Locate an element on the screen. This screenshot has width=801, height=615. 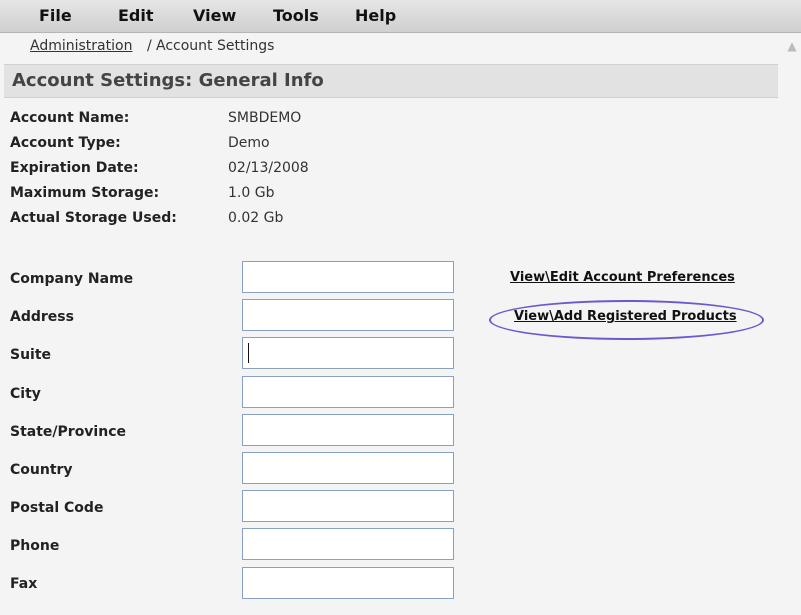
maximum-storage-label: Maximum Storage: is located at coordinates (85, 193).